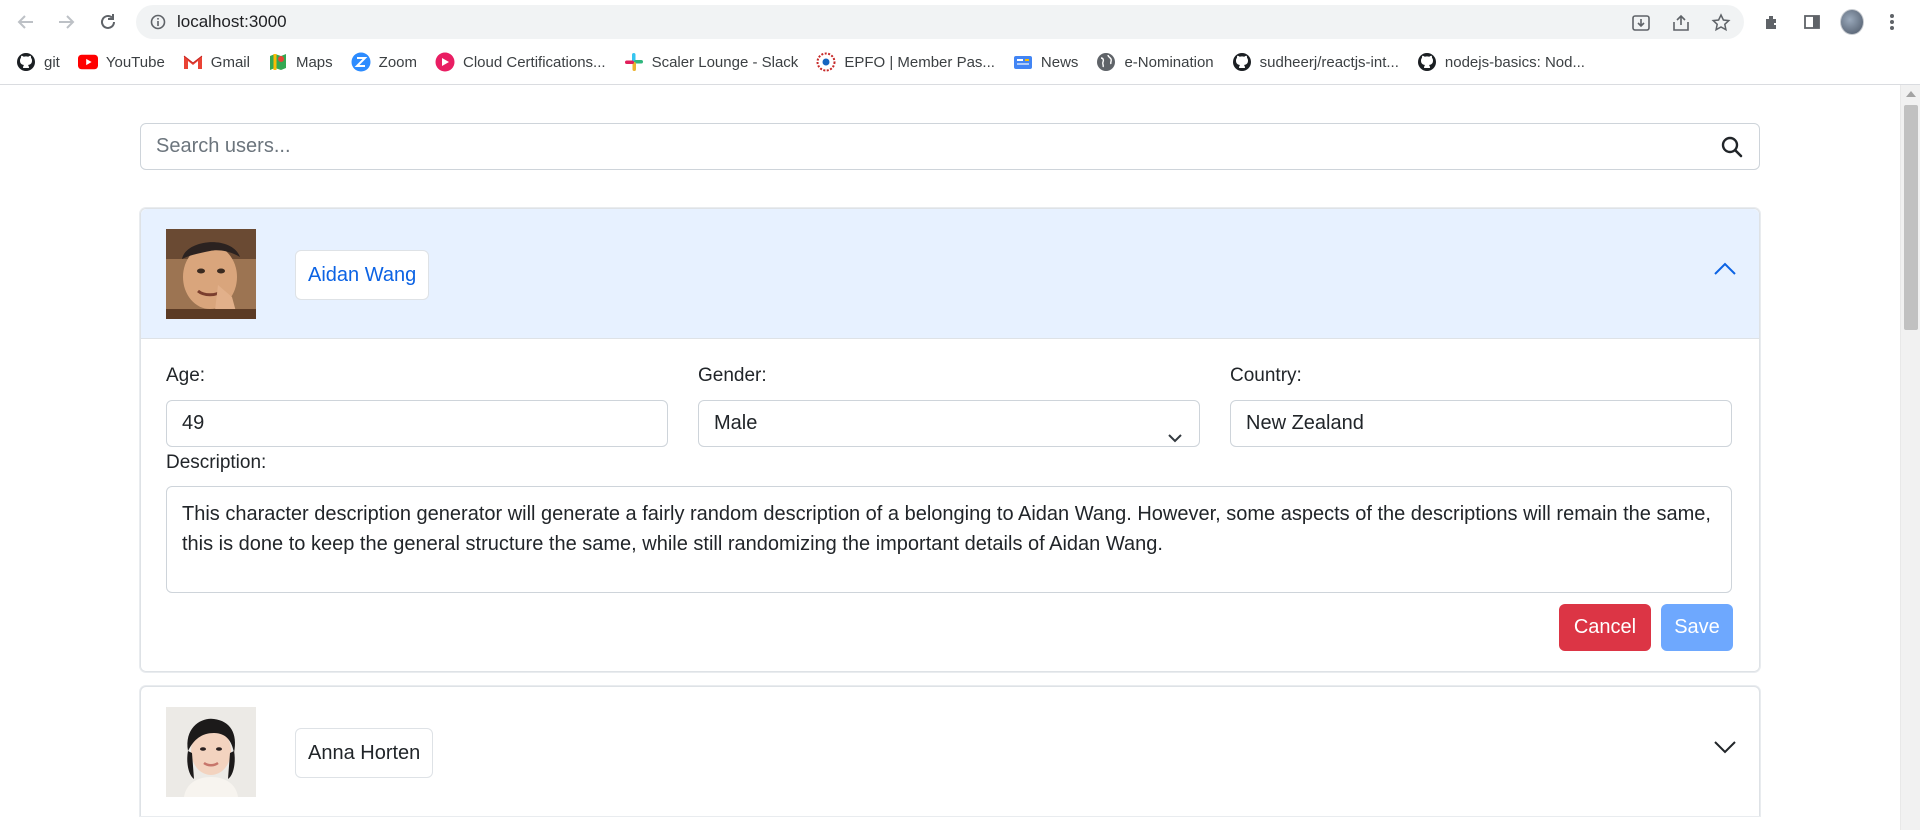 This screenshot has height=830, width=1920. I want to click on scrollbar-thumb, so click(1911, 217).